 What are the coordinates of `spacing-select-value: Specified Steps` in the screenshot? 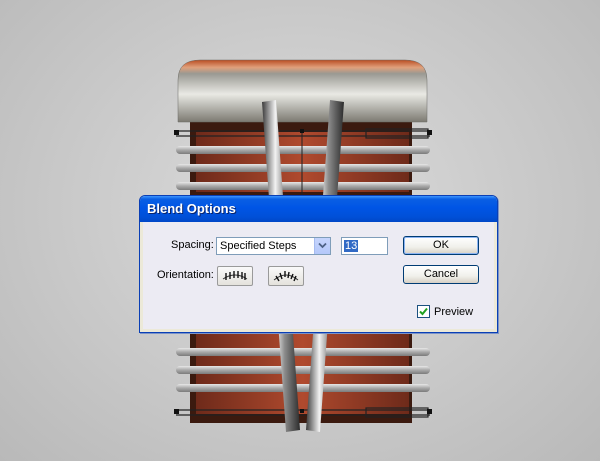 It's located at (258, 246).